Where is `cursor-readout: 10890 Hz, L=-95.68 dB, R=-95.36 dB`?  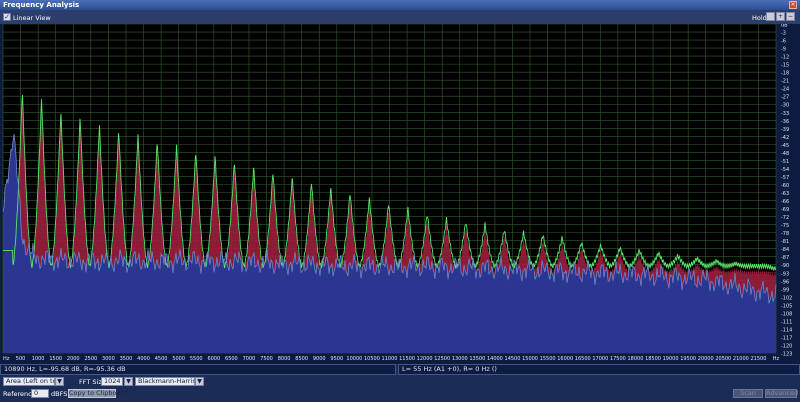 cursor-readout: 10890 Hz, L=-95.68 dB, R=-95.36 dB is located at coordinates (198, 369).